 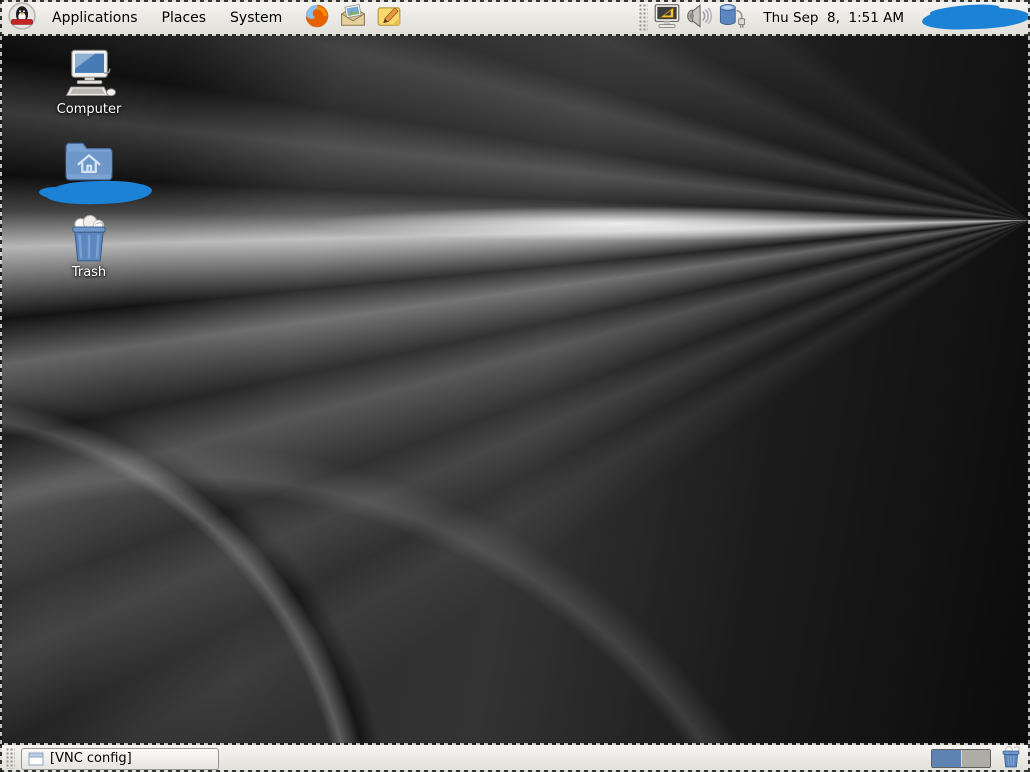 What do you see at coordinates (644, 17) in the screenshot?
I see `tray-drag-handle` at bounding box center [644, 17].